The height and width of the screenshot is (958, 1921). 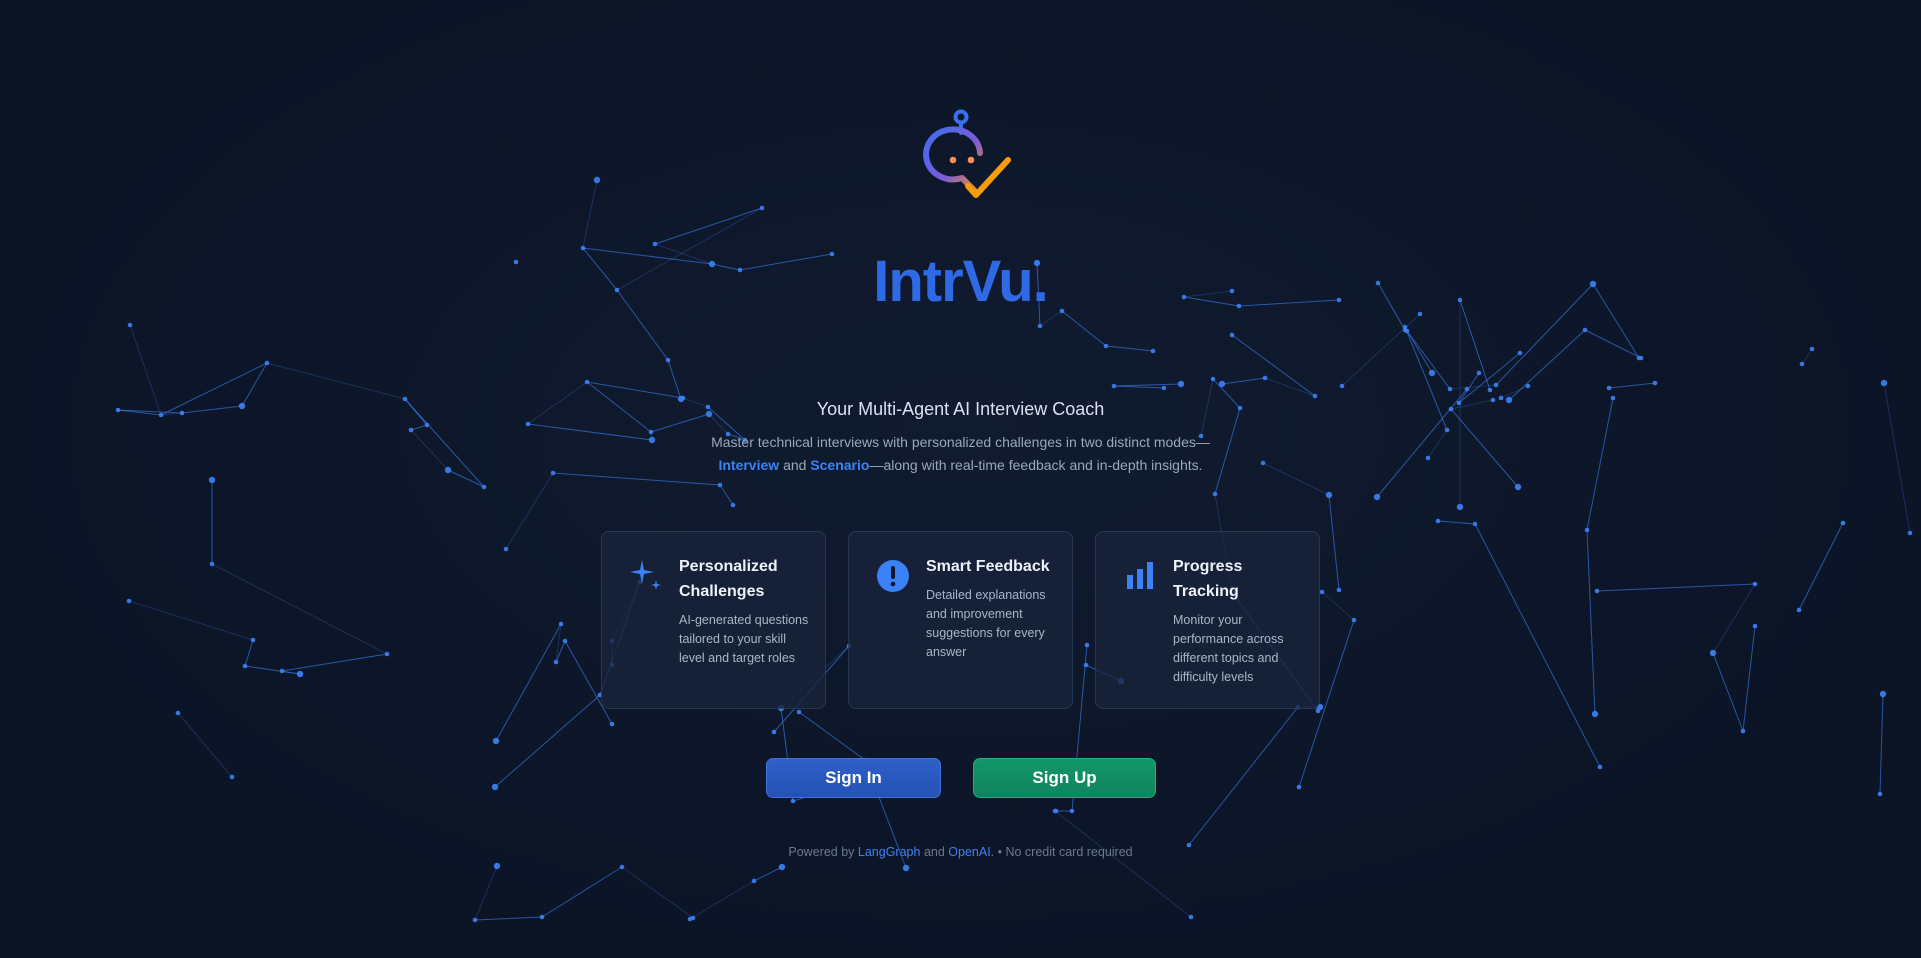 I want to click on sign-in-button: Sign In, so click(x=853, y=778).